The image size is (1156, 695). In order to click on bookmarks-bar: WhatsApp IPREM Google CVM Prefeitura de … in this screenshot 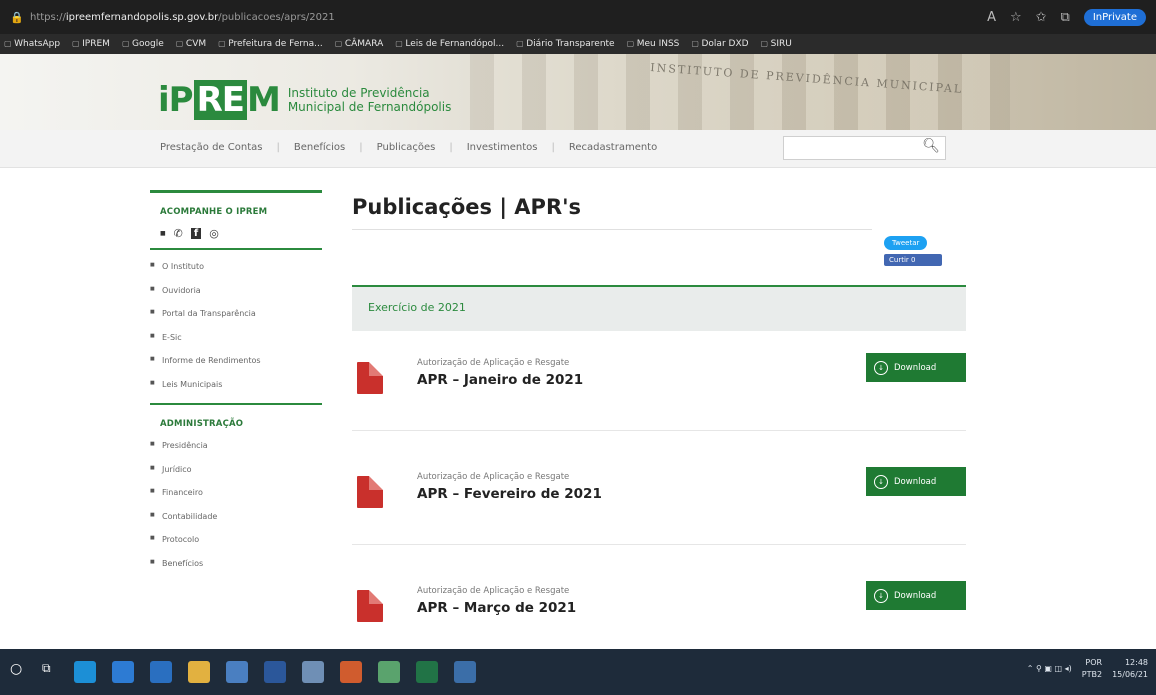, I will do `click(578, 44)`.